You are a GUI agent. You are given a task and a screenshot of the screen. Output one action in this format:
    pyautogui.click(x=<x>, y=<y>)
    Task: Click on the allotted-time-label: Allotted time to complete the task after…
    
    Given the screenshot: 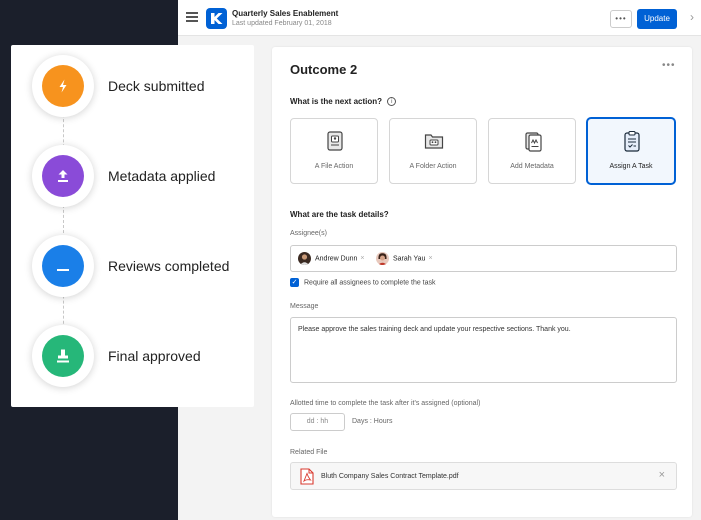 What is the action you would take?
    pyautogui.click(x=385, y=403)
    